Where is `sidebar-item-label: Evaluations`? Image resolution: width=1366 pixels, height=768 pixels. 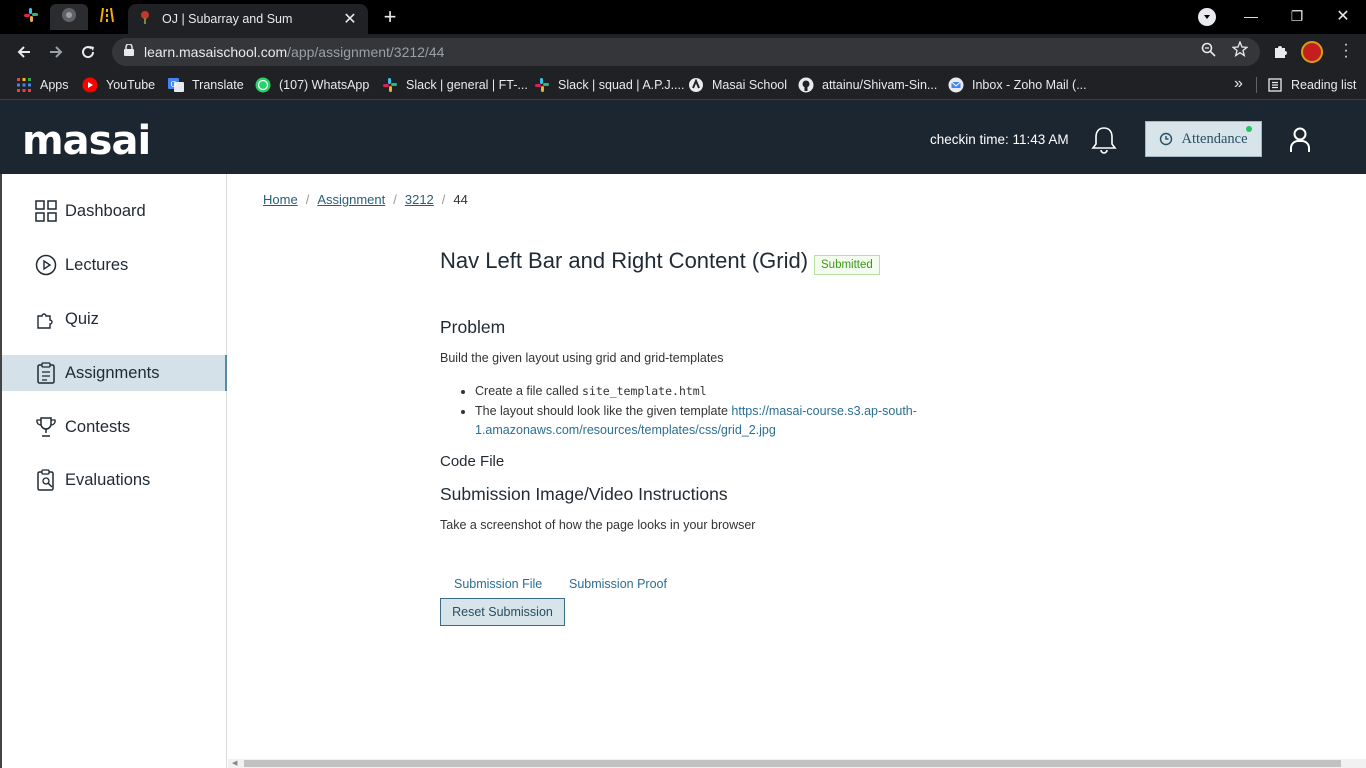
sidebar-item-label: Evaluations is located at coordinates (108, 479).